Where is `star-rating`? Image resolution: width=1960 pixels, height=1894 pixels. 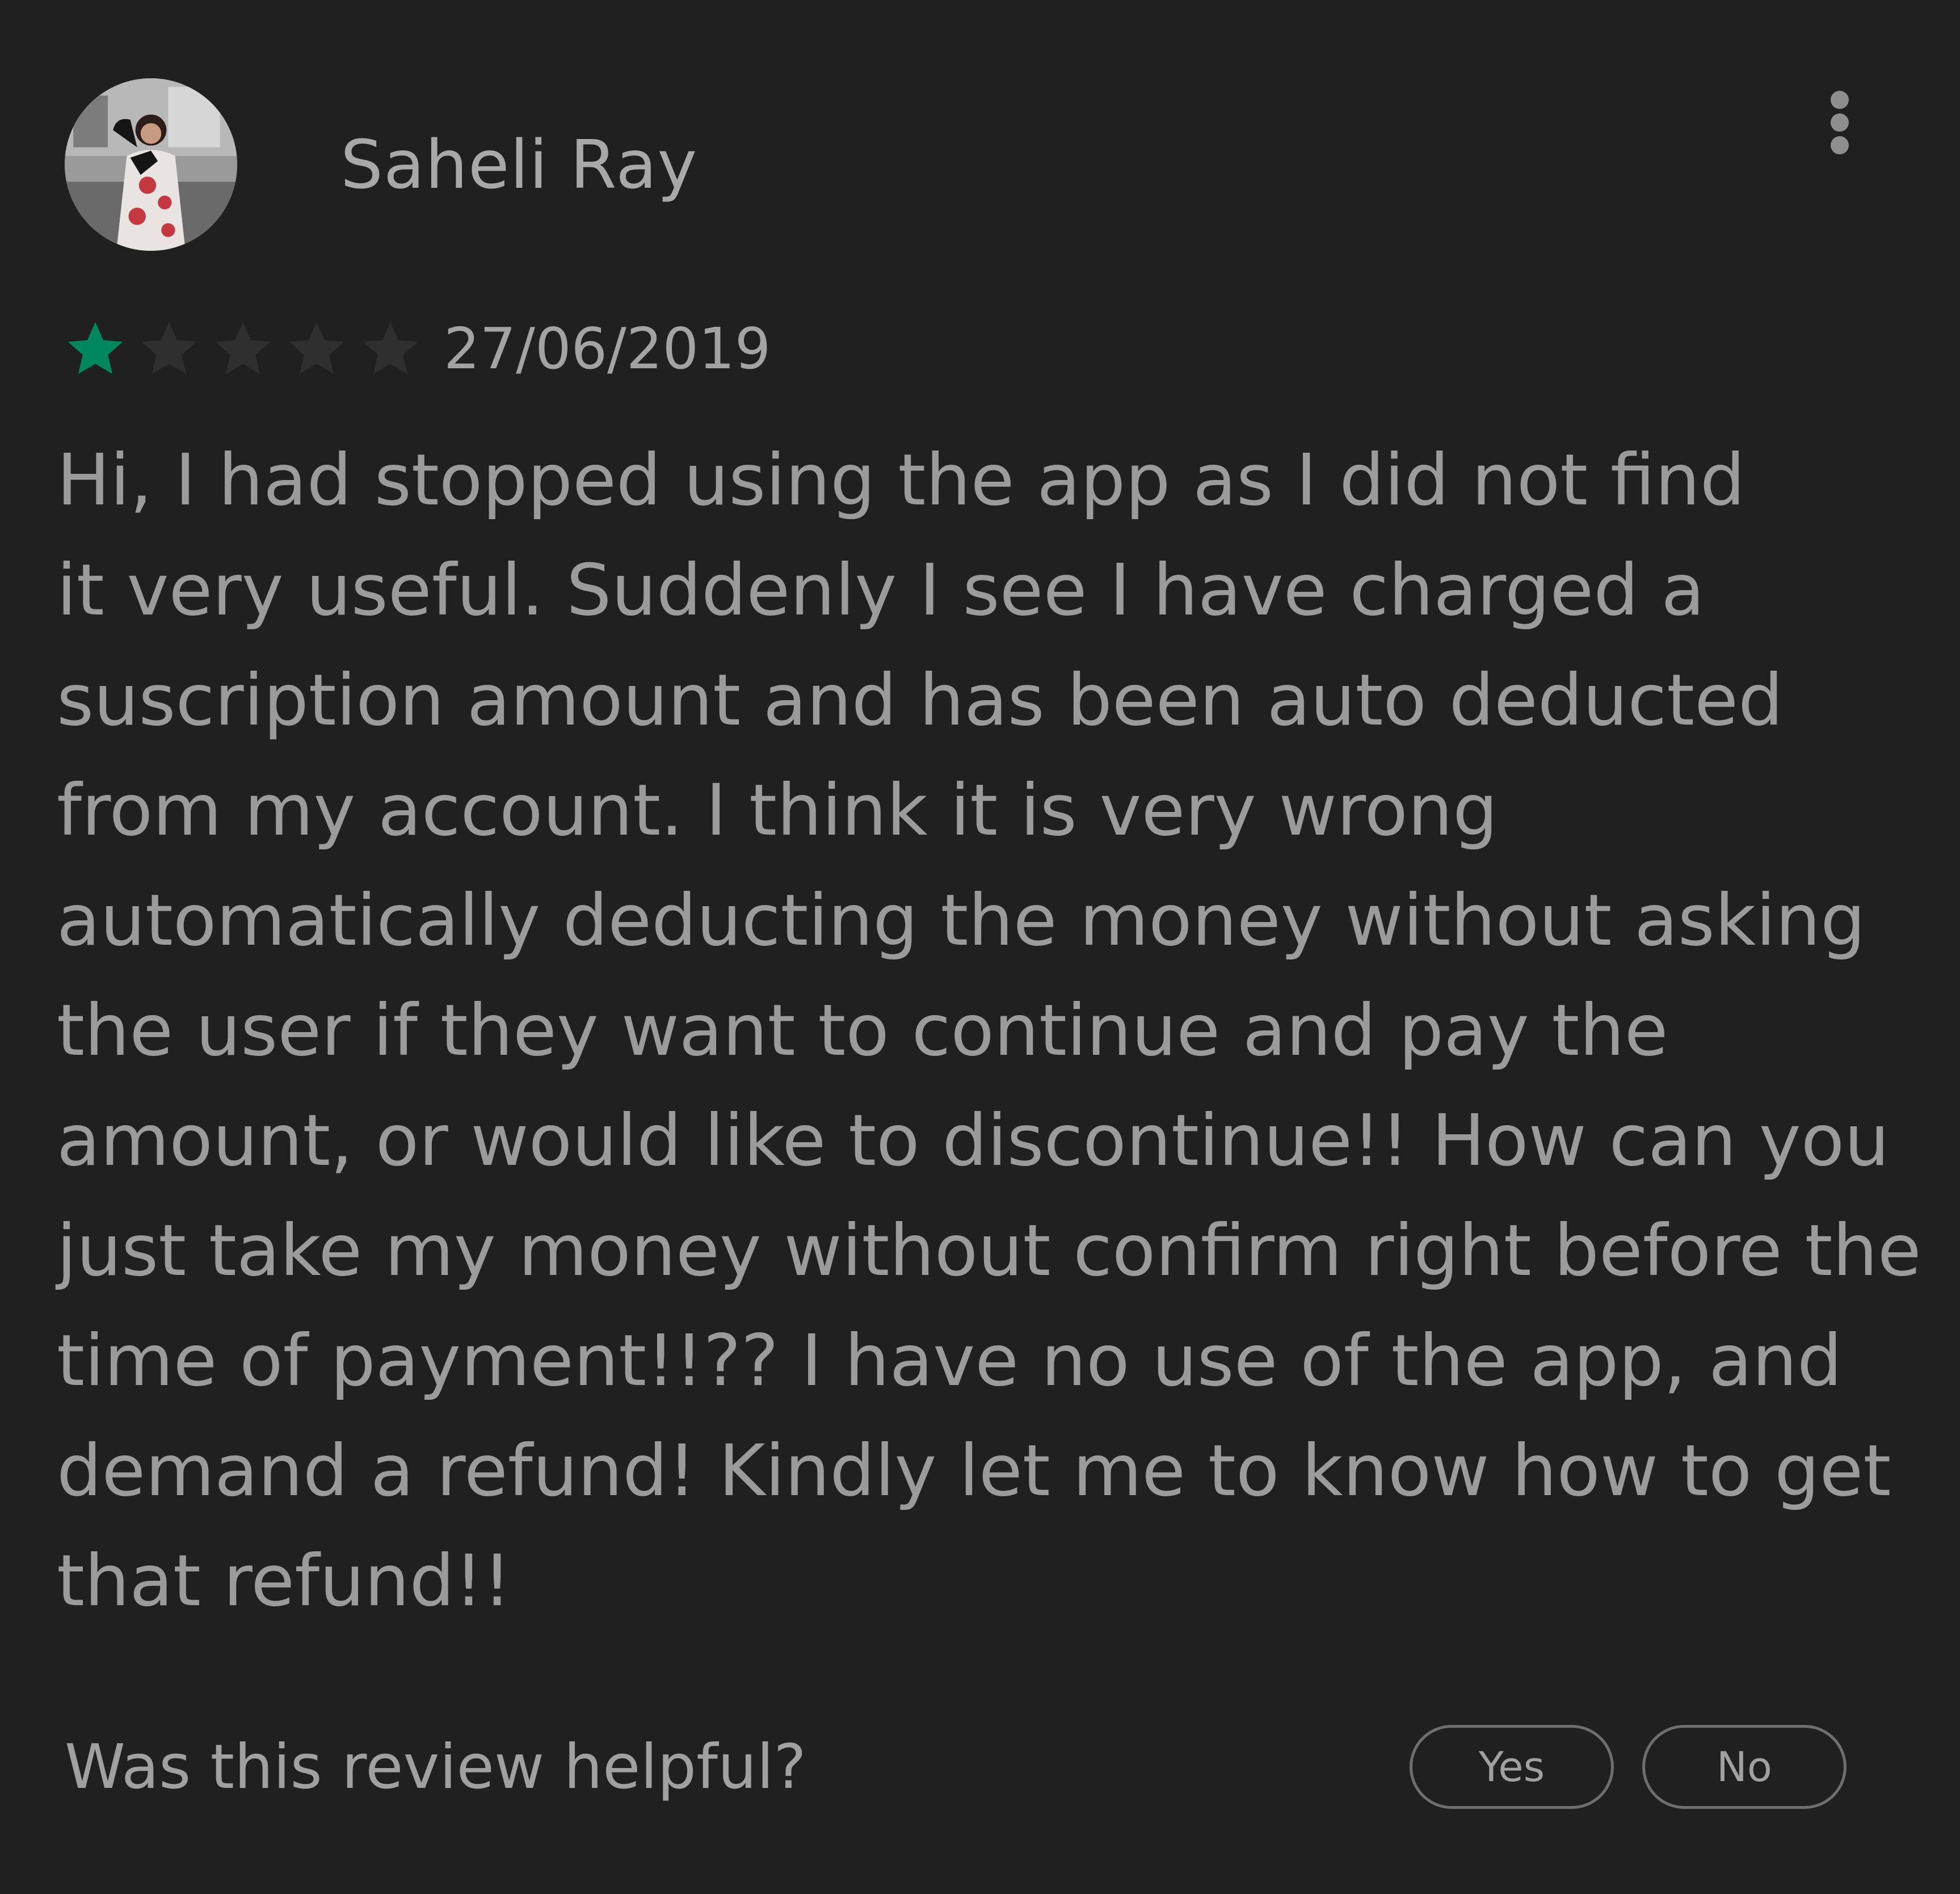
star-rating is located at coordinates (242, 349).